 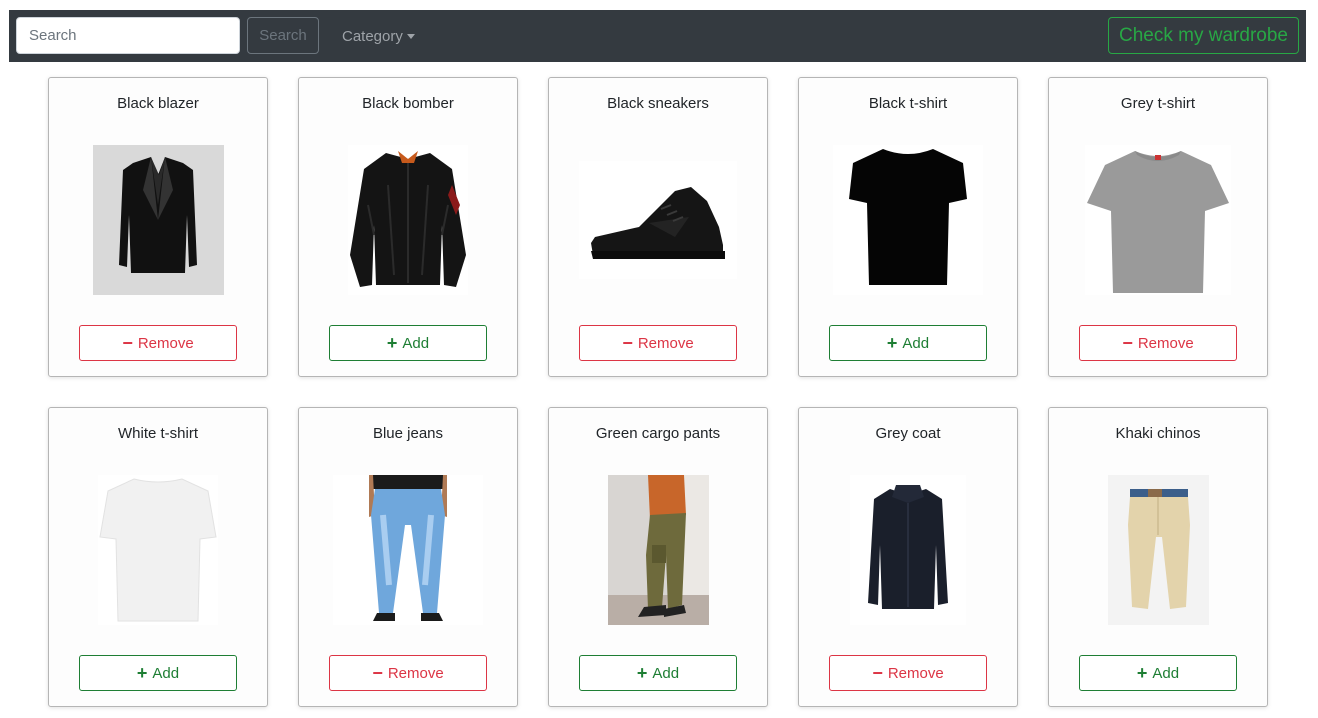 I want to click on product-card: Khaki chinos + Add, so click(x=1158, y=557).